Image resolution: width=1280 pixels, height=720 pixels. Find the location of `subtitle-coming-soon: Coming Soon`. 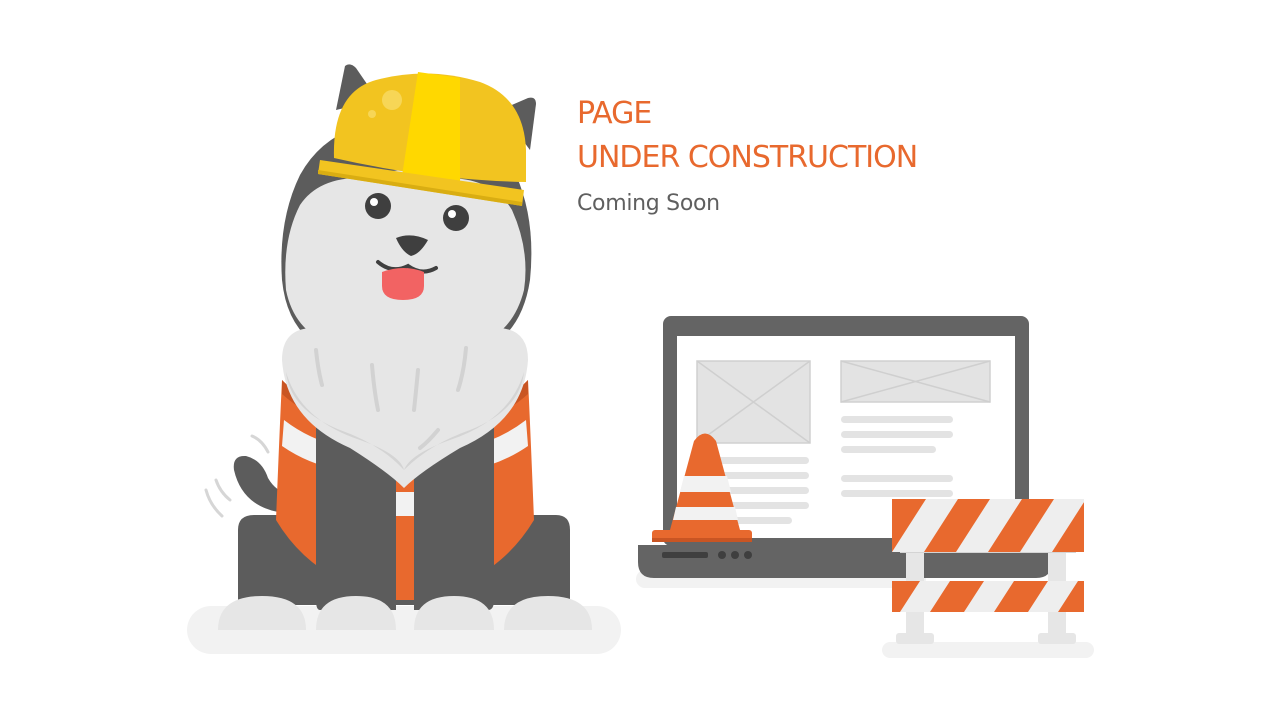

subtitle-coming-soon: Coming Soon is located at coordinates (648, 203).